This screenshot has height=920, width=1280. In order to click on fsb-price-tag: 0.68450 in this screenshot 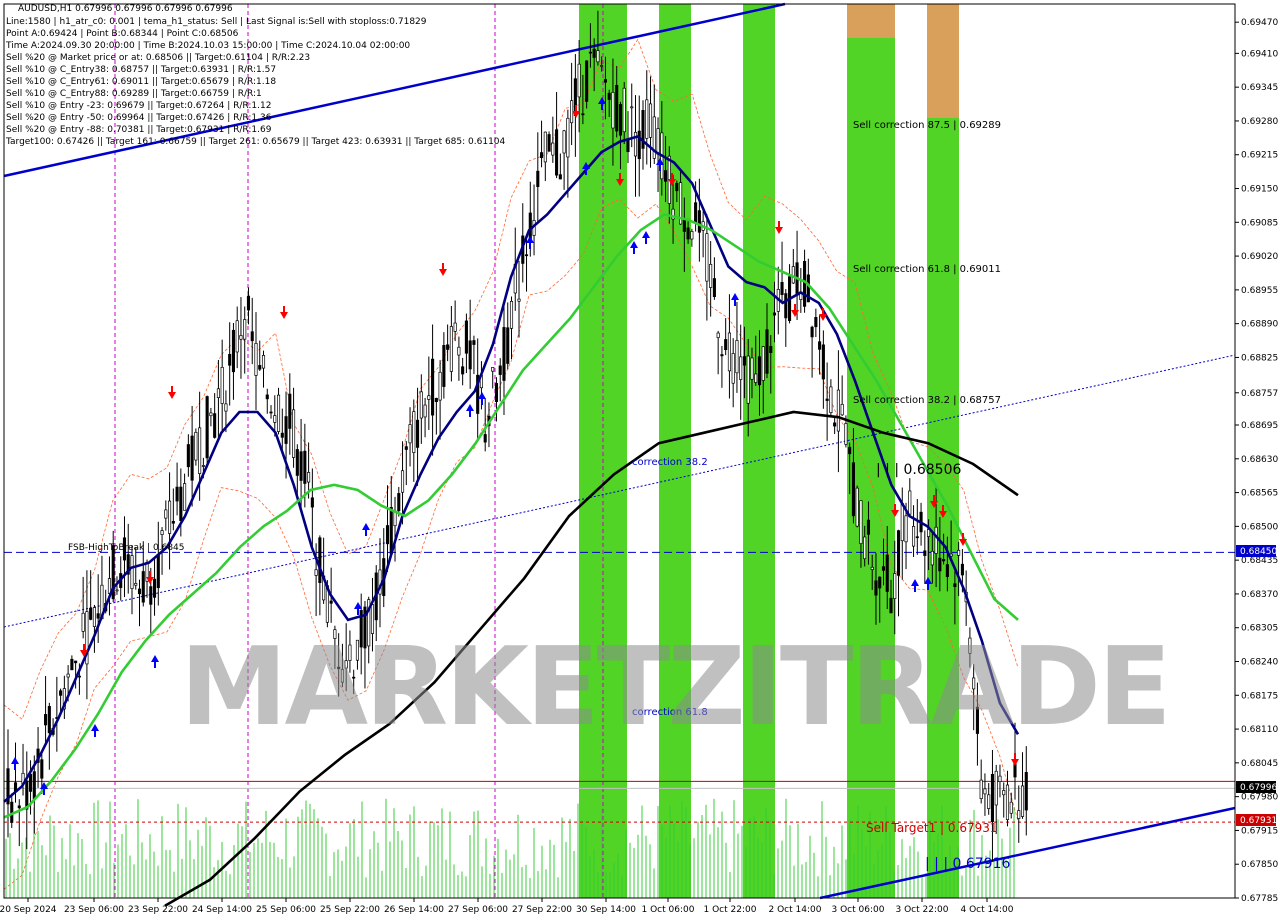, I will do `click(1258, 552)`.